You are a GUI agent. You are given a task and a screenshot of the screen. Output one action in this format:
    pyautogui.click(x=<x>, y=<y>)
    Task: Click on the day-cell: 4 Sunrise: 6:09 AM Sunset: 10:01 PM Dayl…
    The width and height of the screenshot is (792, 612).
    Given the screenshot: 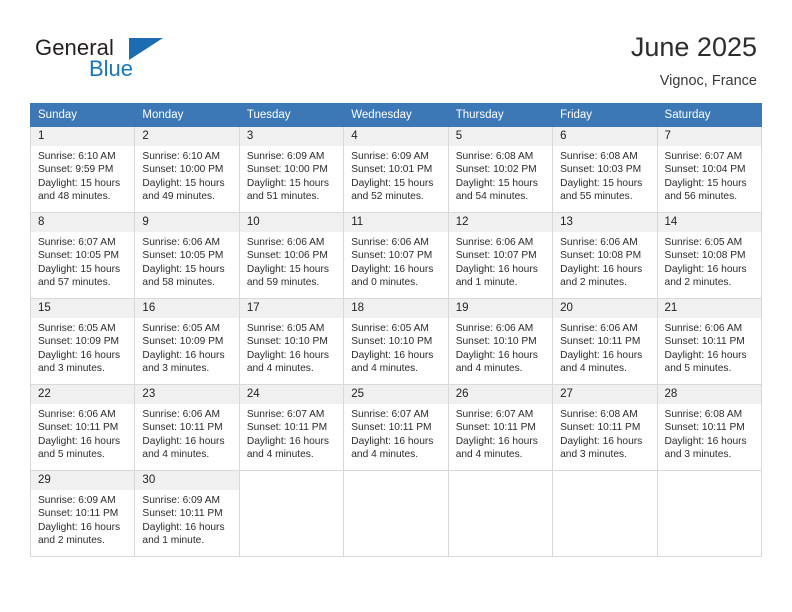 What is the action you would take?
    pyautogui.click(x=396, y=169)
    